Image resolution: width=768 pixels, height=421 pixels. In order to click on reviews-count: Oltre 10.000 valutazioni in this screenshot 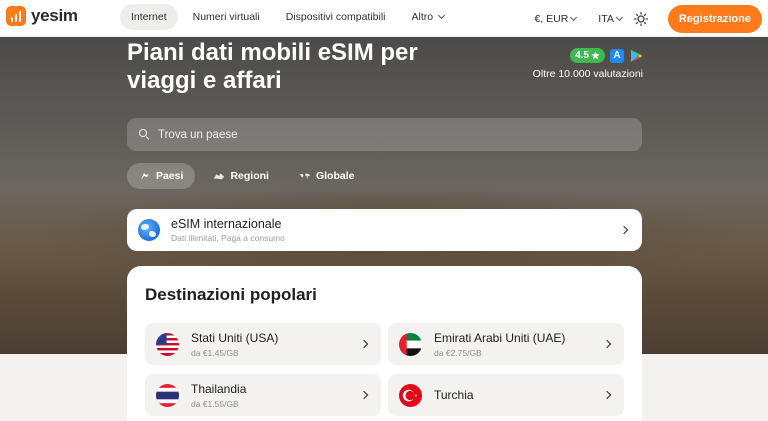, I will do `click(587, 74)`.